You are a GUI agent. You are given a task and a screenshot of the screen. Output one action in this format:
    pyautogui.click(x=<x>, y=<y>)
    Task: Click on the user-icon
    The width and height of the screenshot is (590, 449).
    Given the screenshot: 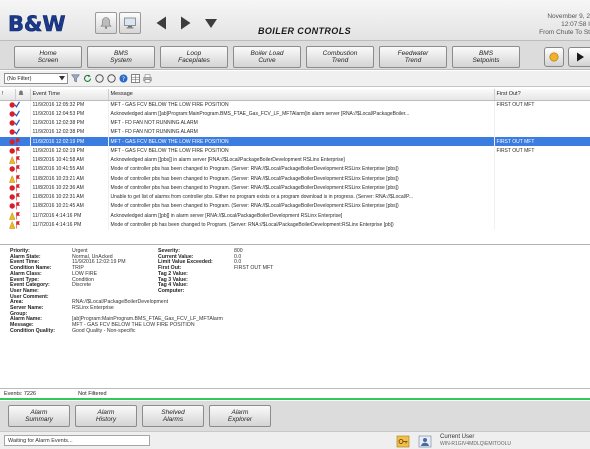 What is the action you would take?
    pyautogui.click(x=425, y=441)
    